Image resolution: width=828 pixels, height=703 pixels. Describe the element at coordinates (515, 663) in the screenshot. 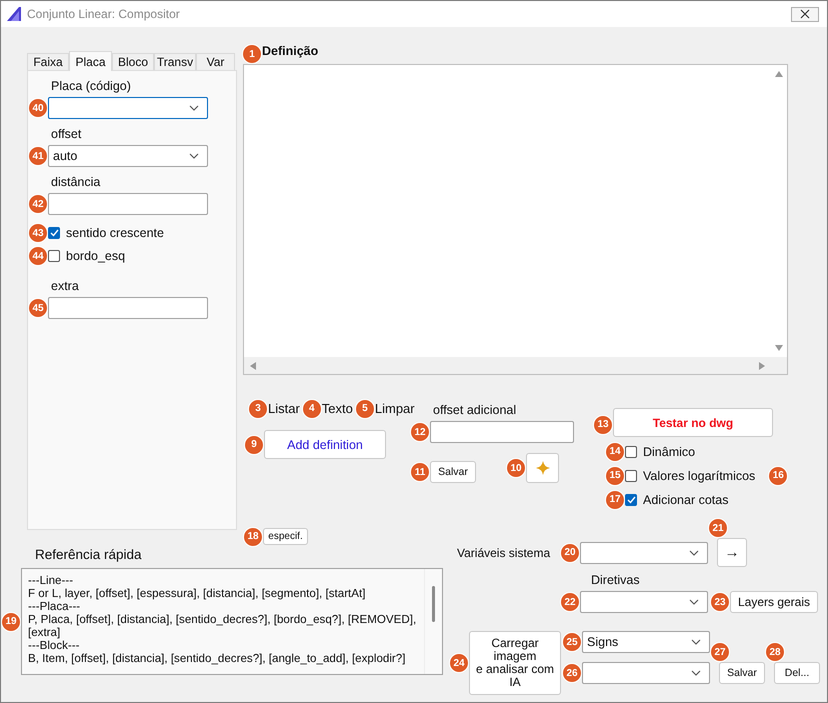

I see `load-image-button: Carregar imagem e analisar com IA` at that location.